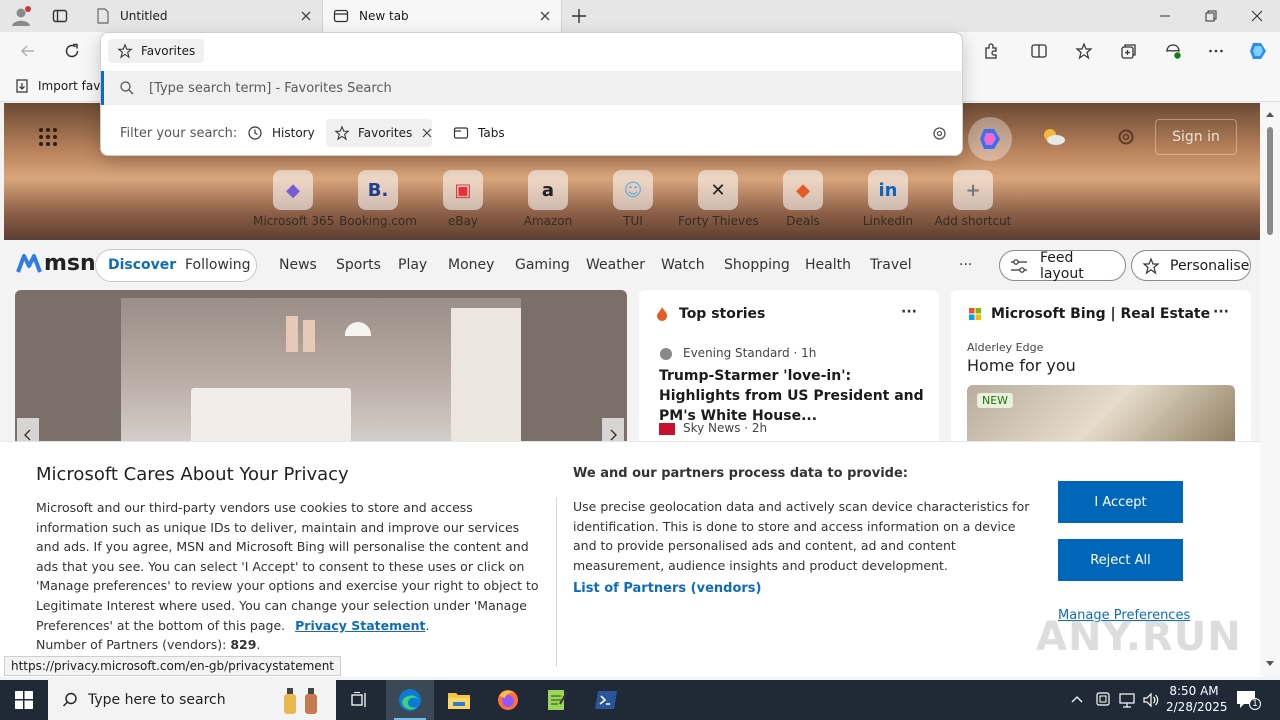 Image resolution: width=1280 pixels, height=720 pixels. Describe the element at coordinates (1173, 51) in the screenshot. I see `browser-essentials-icon` at that location.